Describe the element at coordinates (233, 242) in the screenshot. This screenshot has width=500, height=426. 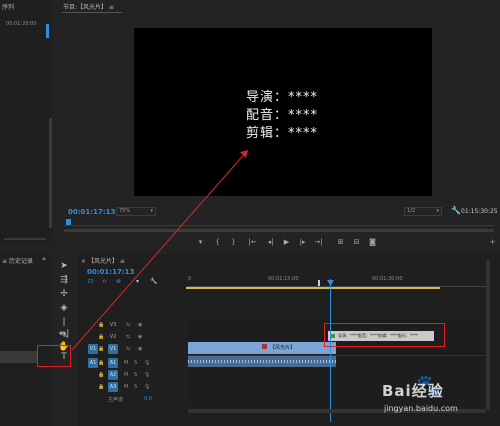
I see `mark-out-icon: }` at that location.